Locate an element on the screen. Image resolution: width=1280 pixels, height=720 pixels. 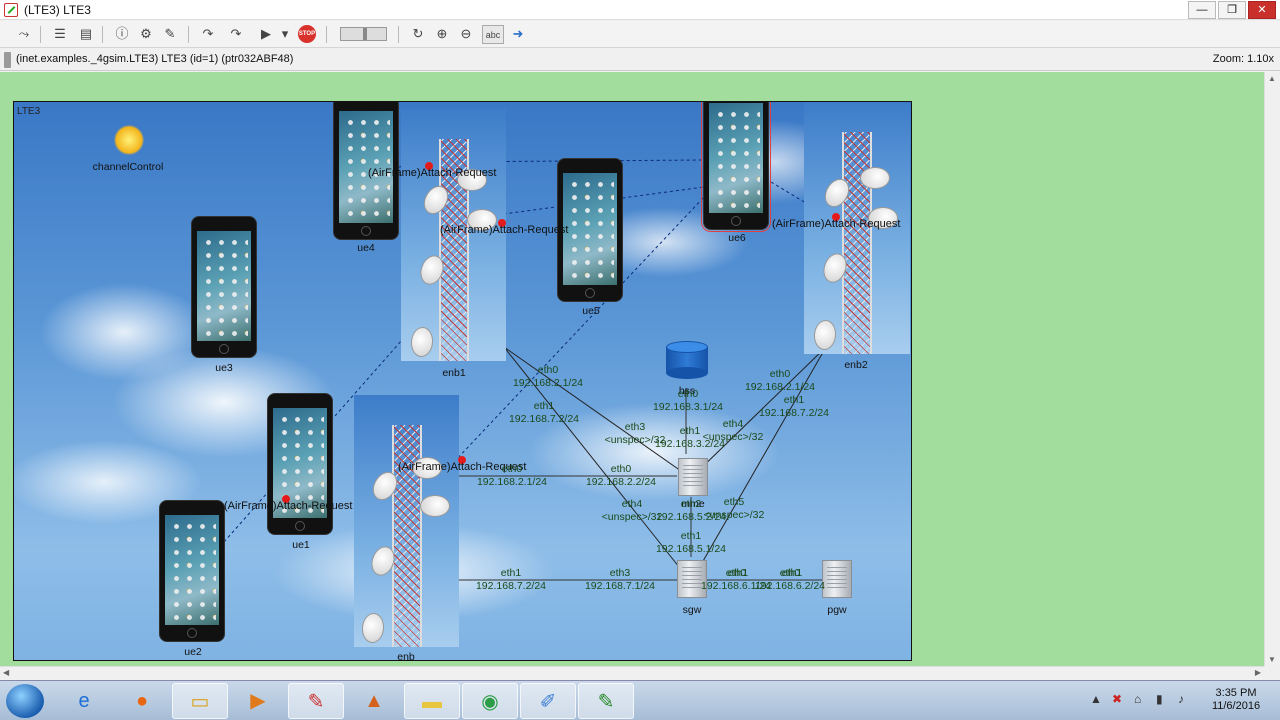
ue4-label: ue4 is located at coordinates (366, 248).